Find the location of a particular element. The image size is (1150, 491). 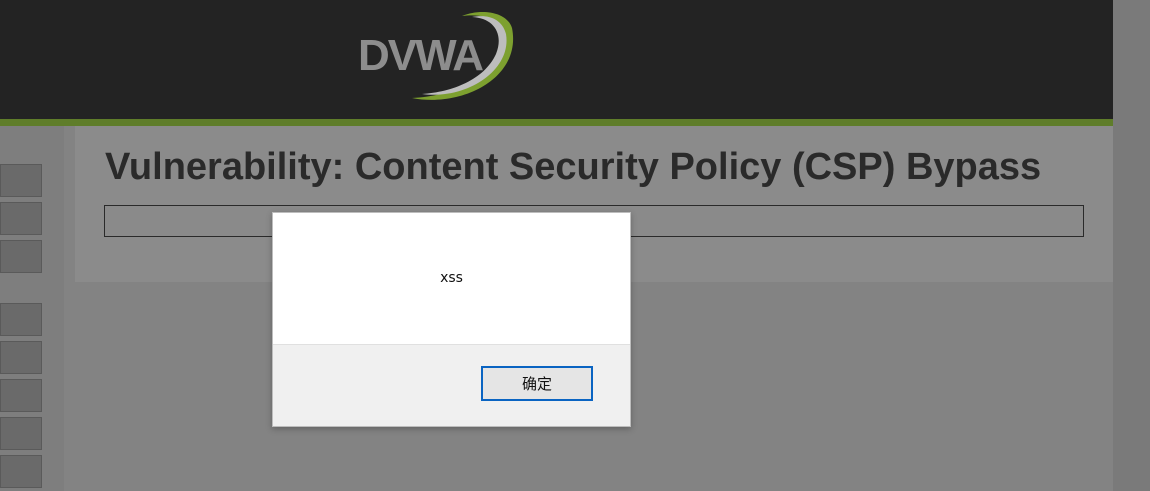

dvwa-logo: DVWA is located at coordinates (439, 56).